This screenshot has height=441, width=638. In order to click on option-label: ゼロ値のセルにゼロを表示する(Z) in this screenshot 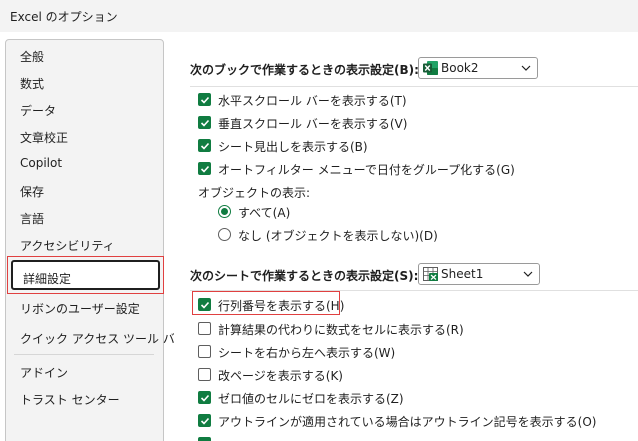, I will do `click(311, 399)`.